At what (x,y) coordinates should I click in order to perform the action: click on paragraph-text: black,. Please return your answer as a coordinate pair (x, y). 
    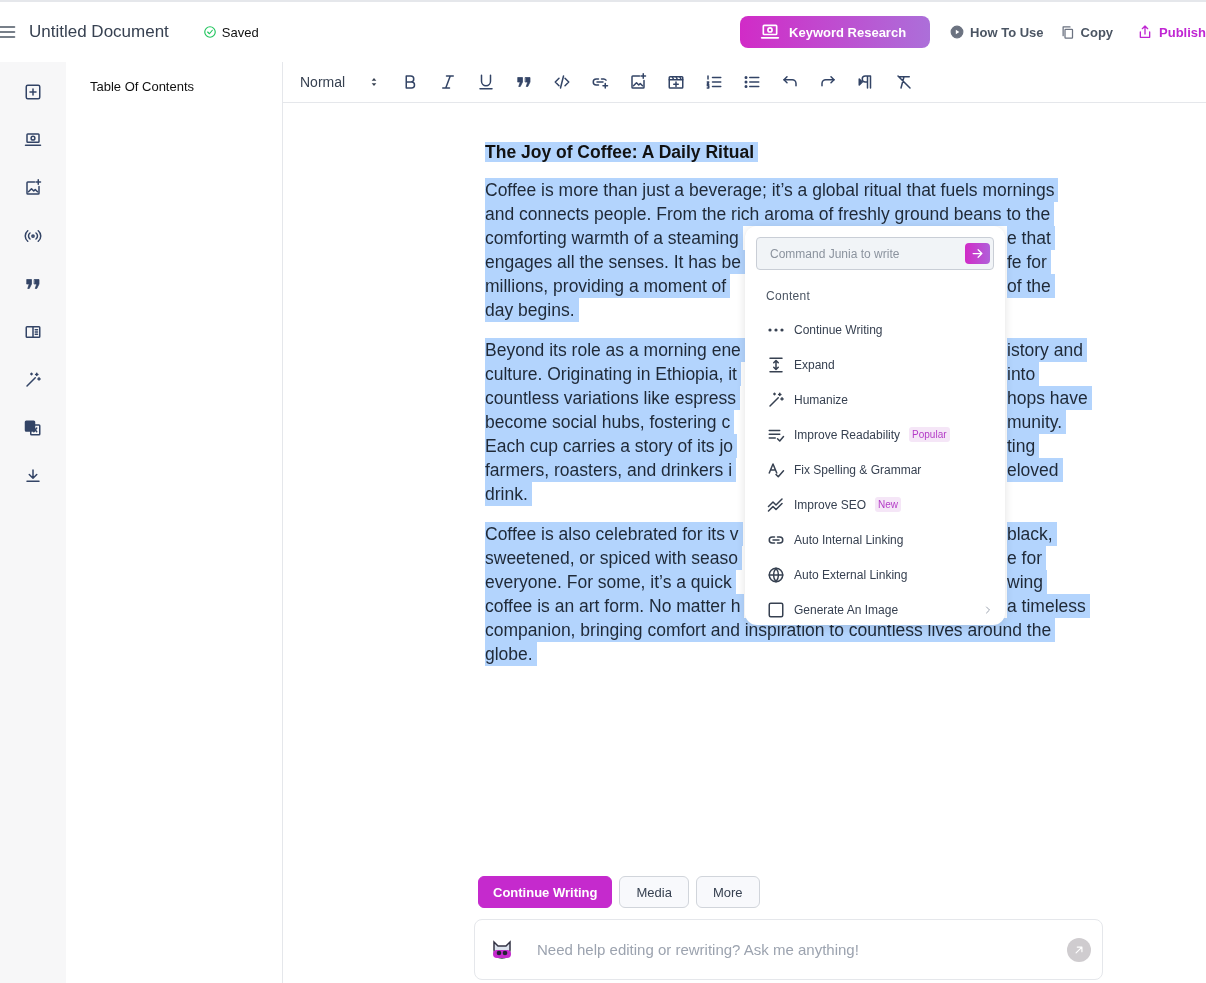
    Looking at the image, I should click on (1032, 534).